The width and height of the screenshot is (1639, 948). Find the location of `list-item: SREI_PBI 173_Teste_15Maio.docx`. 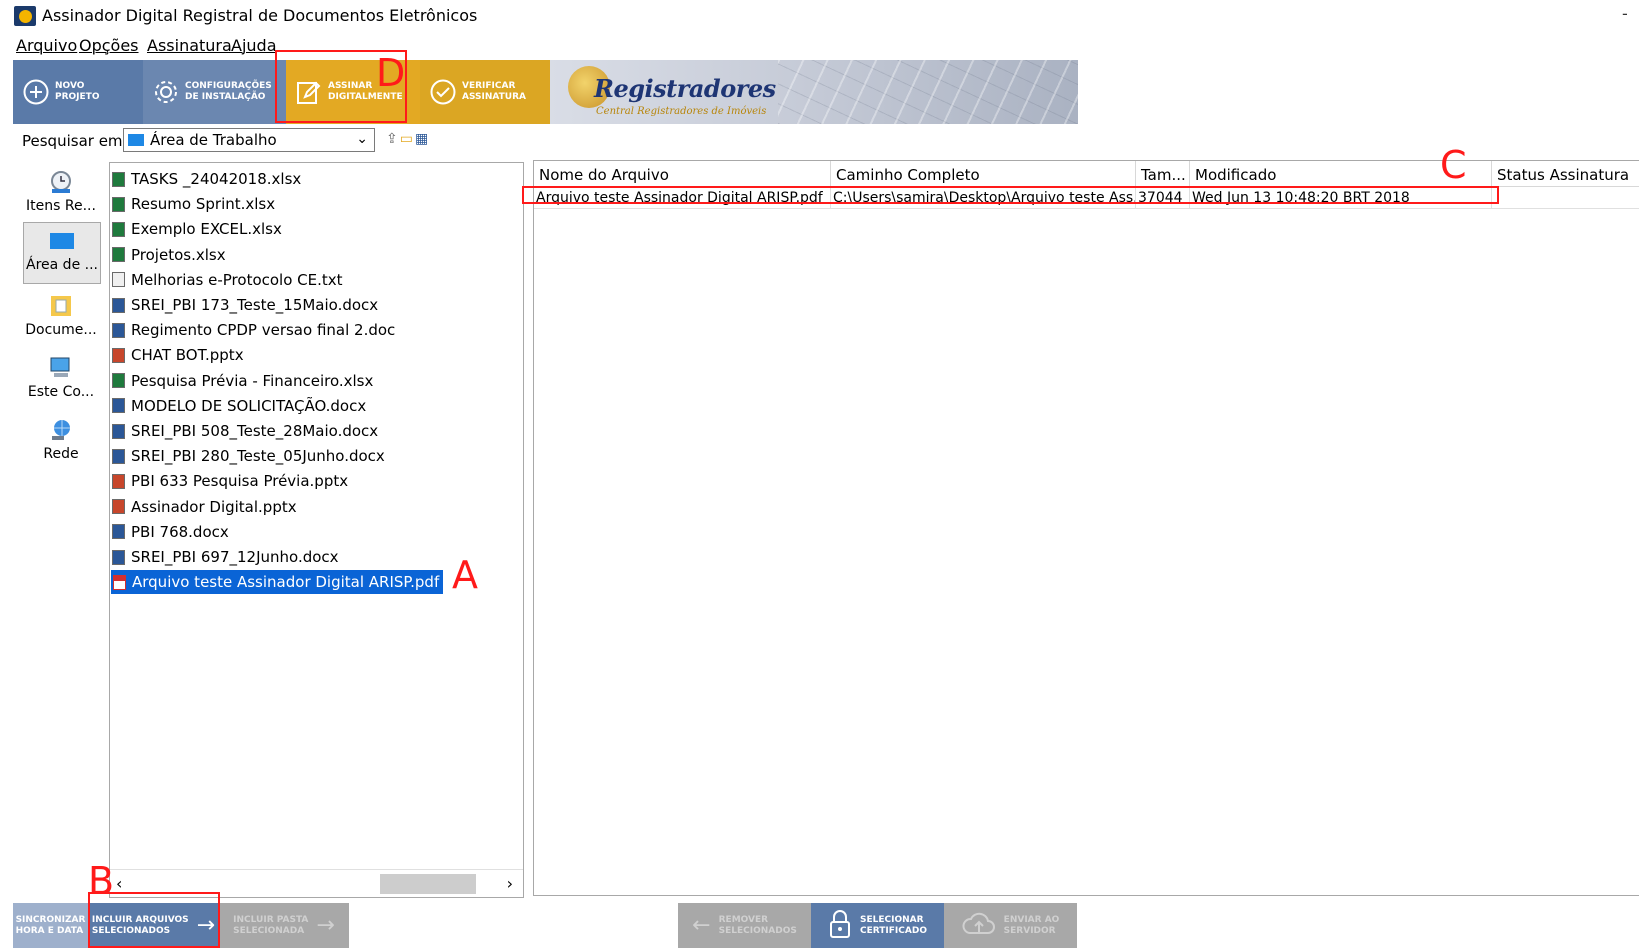

list-item: SREI_PBI 173_Teste_15Maio.docx is located at coordinates (246, 305).